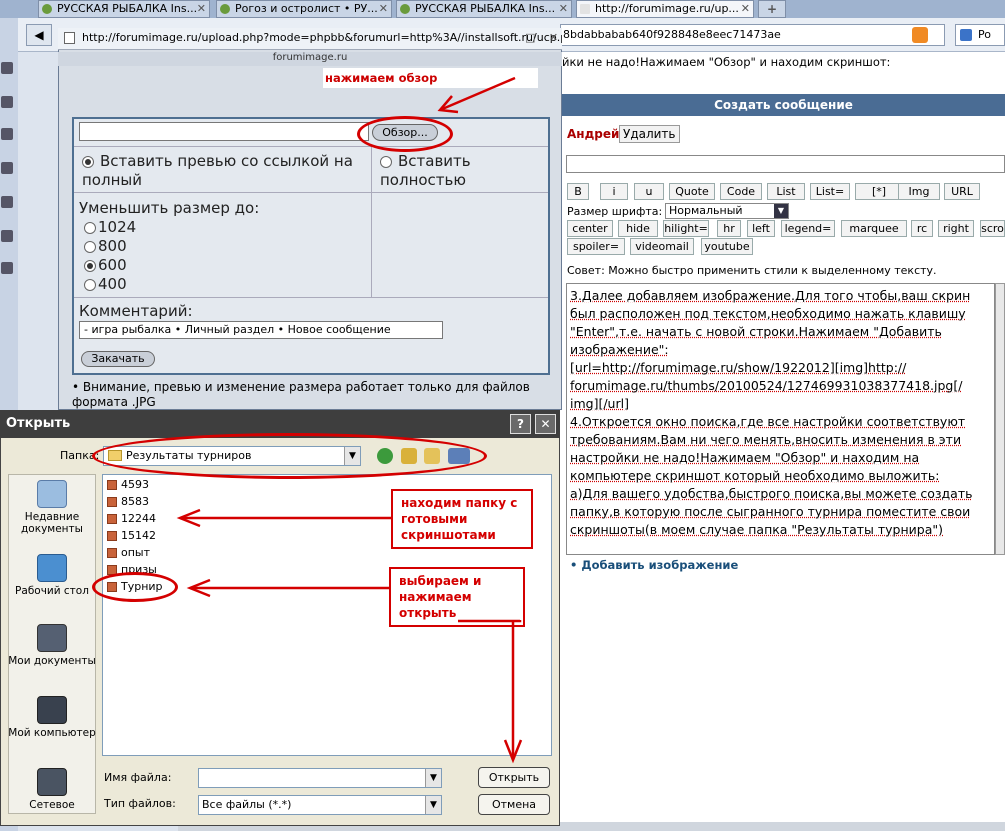 This screenshot has height=831, width=1005. I want to click on size-label: 400, so click(112, 284).